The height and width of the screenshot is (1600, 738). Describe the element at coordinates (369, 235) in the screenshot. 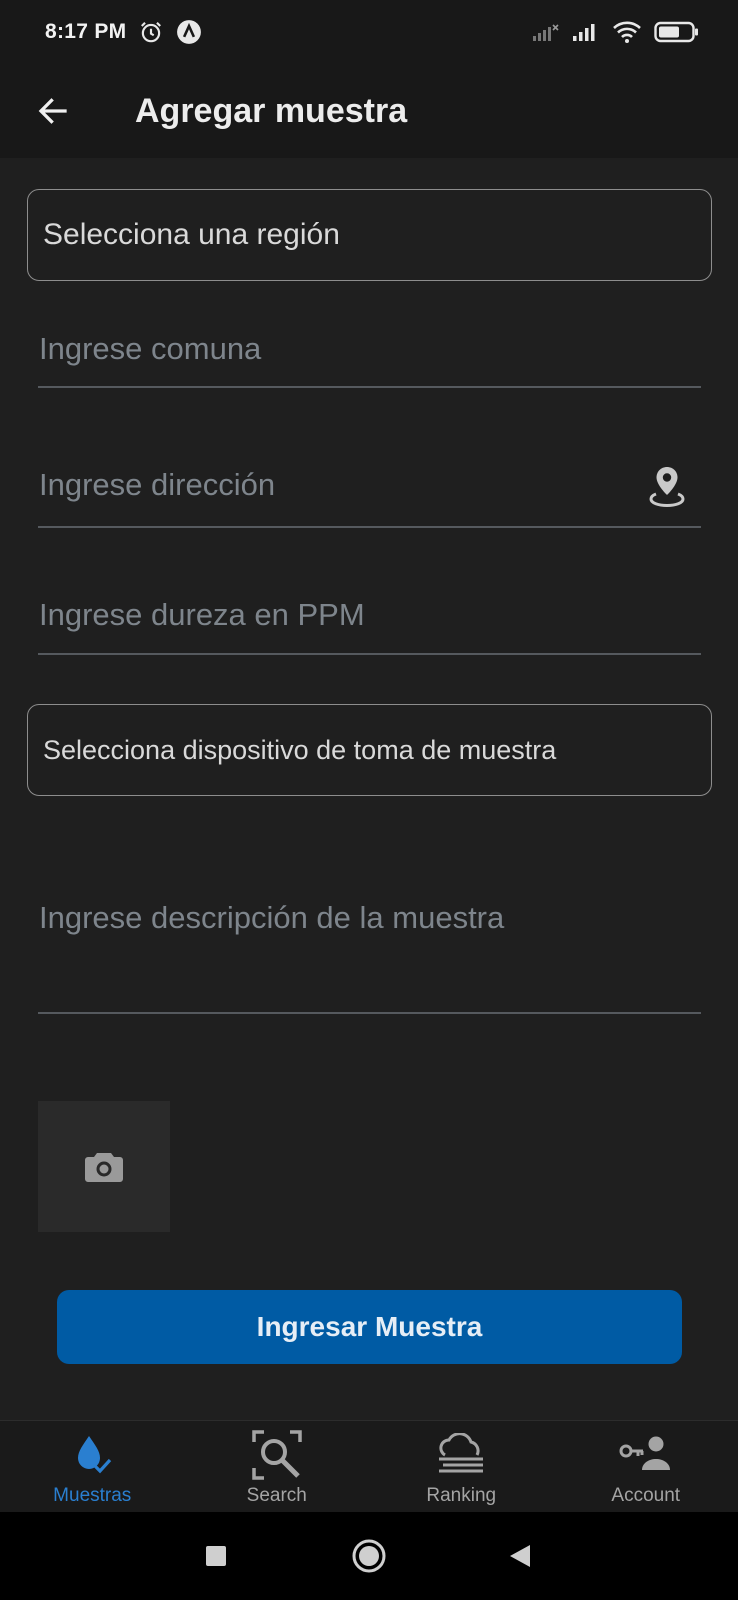

I see `region-select: Selecciona una región` at that location.